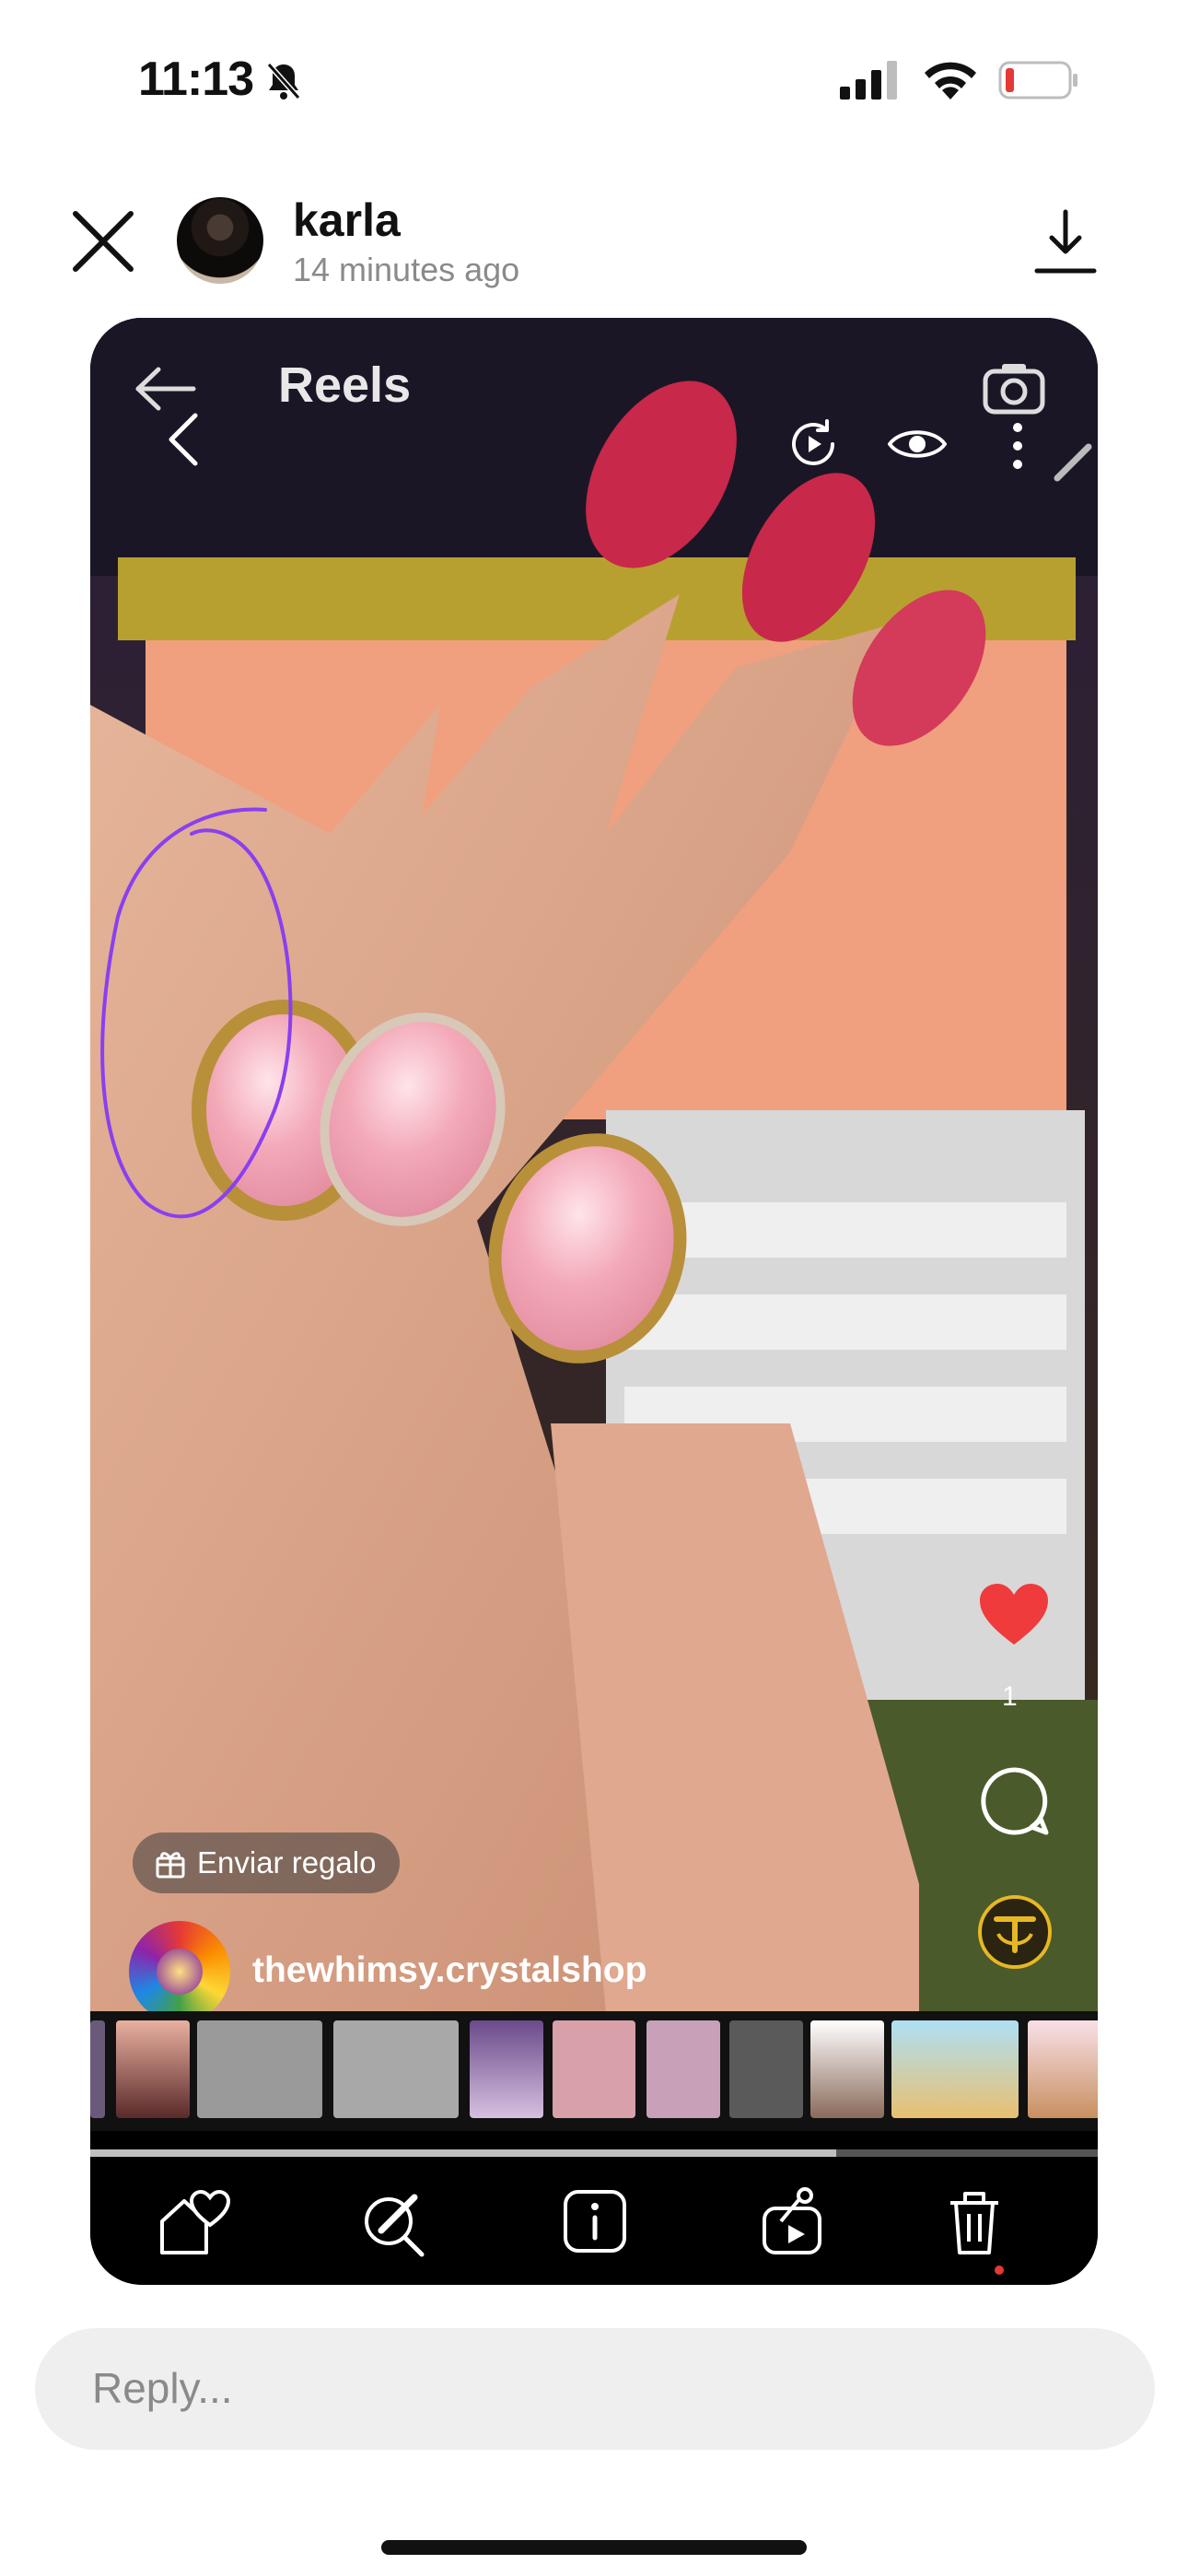  What do you see at coordinates (1014, 388) in the screenshot?
I see `camera-icon` at bounding box center [1014, 388].